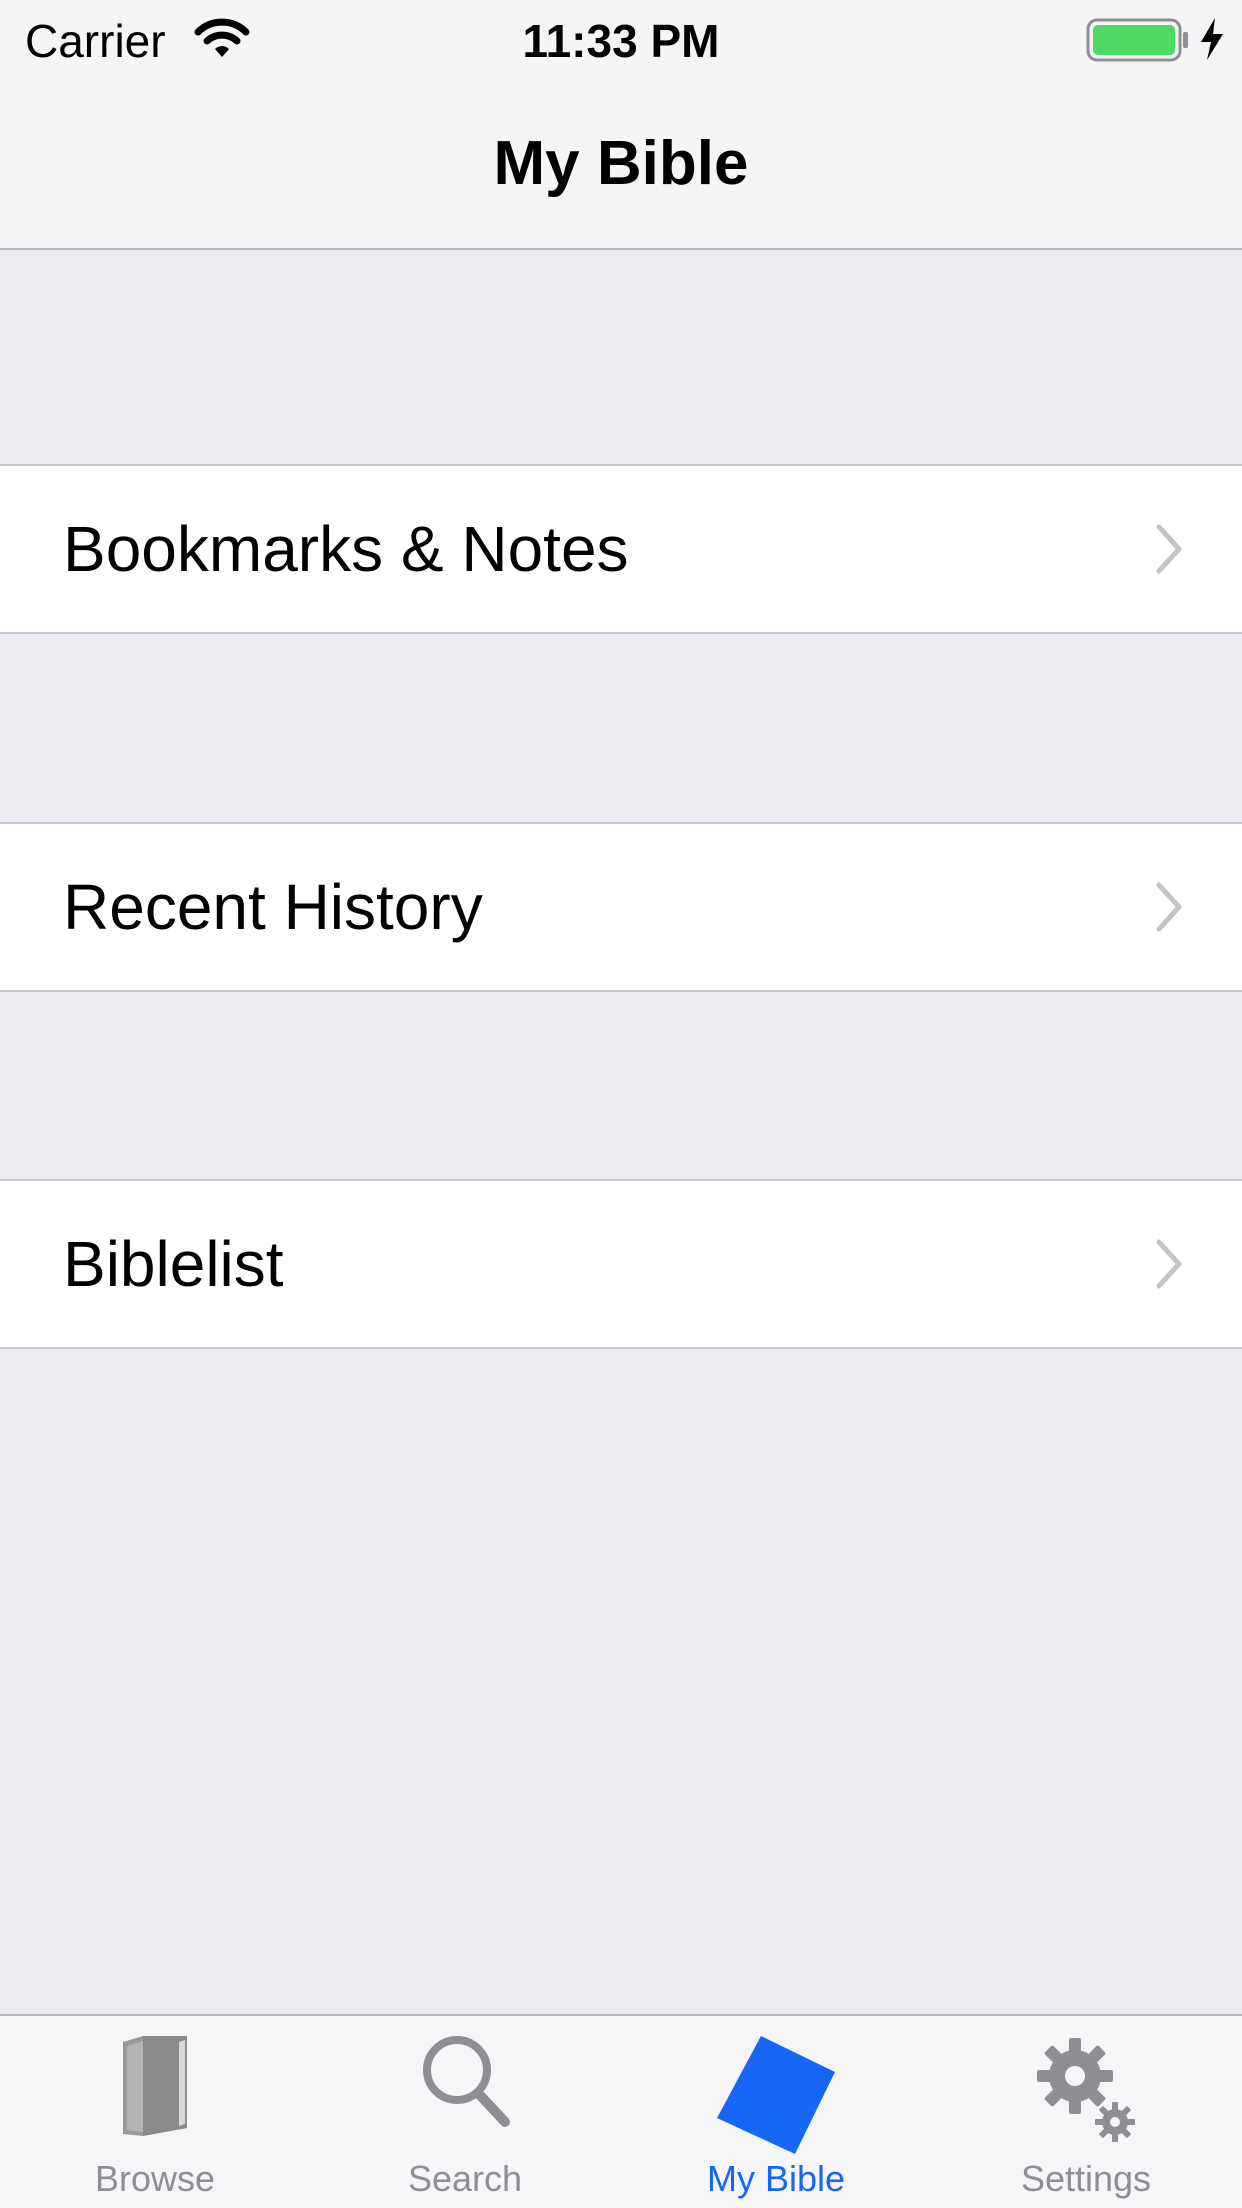 The image size is (1242, 2208). What do you see at coordinates (155, 2178) in the screenshot?
I see `tab-label: Browse` at bounding box center [155, 2178].